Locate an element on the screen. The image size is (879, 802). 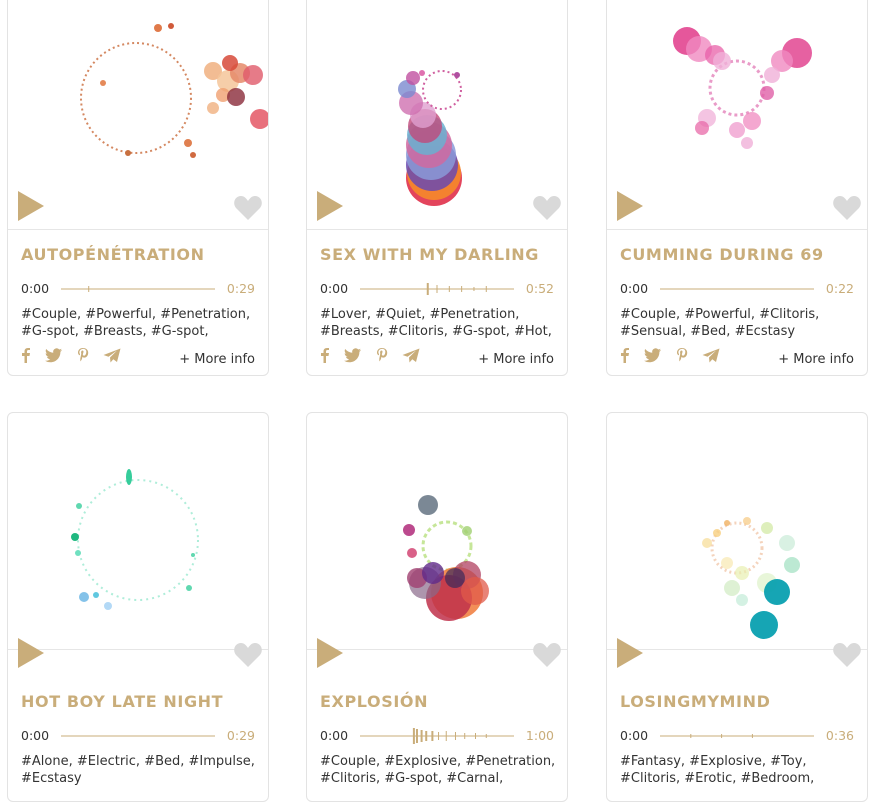
audio-player: 0:00 1:00 is located at coordinates (437, 736).